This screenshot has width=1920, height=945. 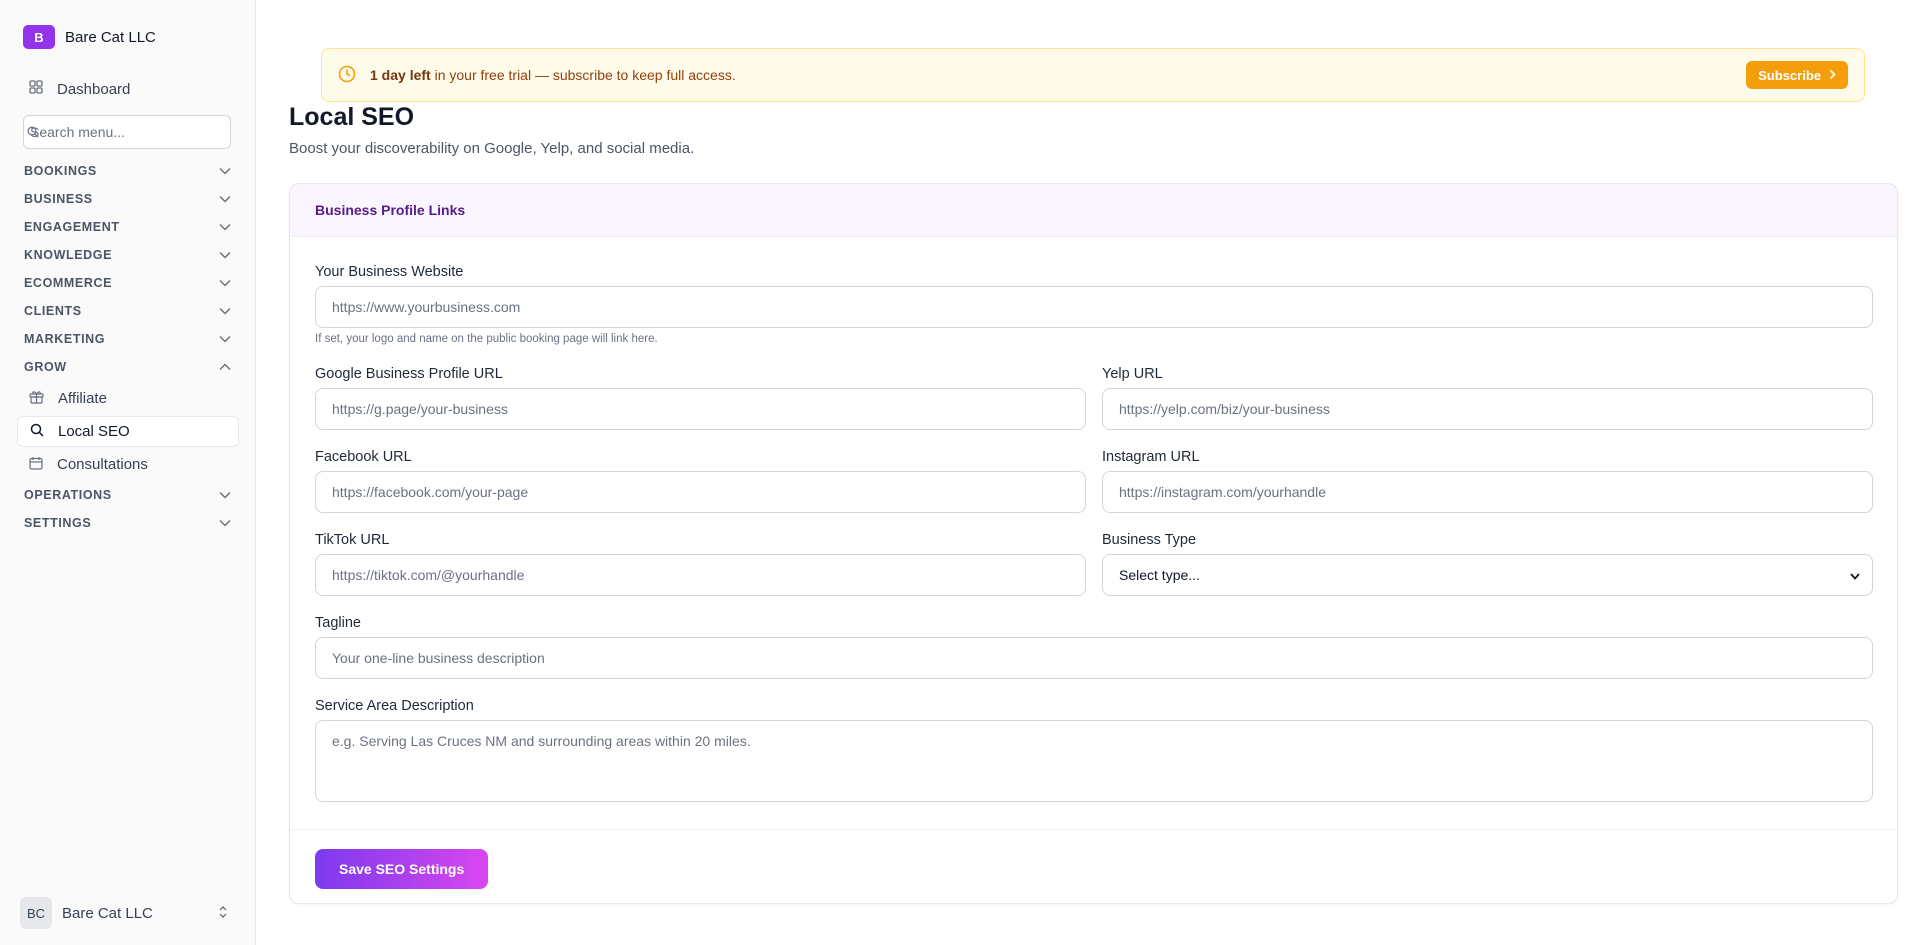 I want to click on yelp-input, so click(x=1495, y=409).